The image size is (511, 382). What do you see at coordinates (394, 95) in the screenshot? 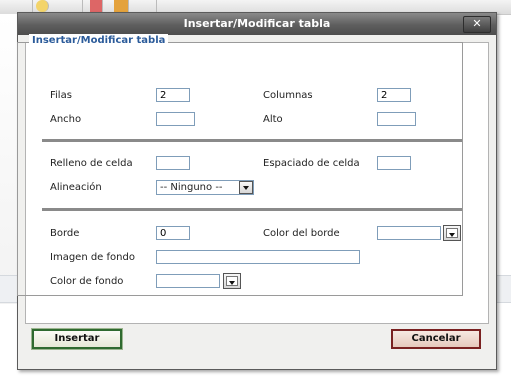
I see `columnas-input` at bounding box center [394, 95].